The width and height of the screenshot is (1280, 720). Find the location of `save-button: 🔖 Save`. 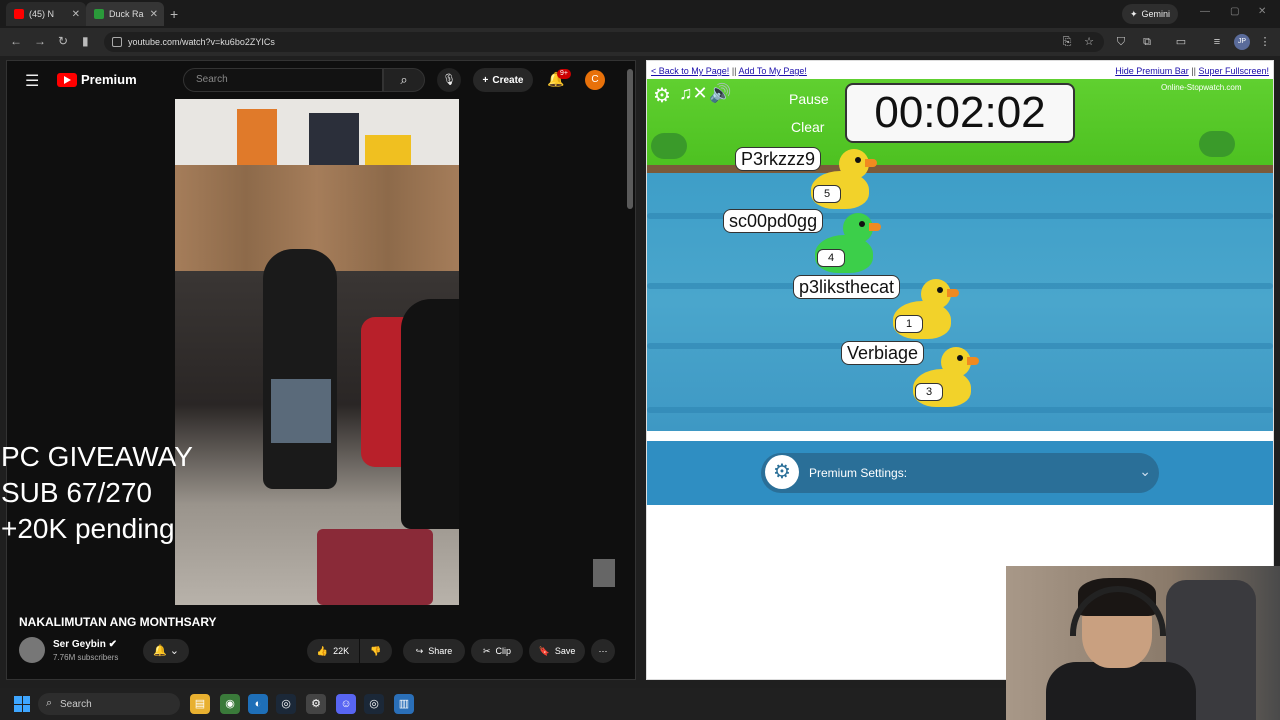

save-button: 🔖 Save is located at coordinates (557, 651).